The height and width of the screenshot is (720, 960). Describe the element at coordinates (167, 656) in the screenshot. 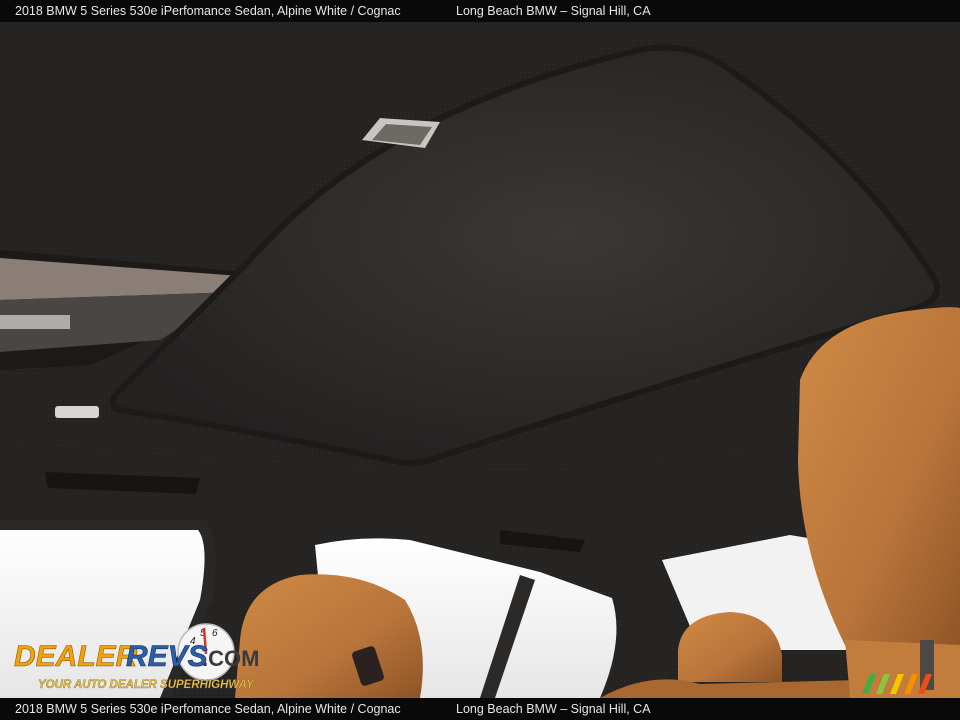

I see `svg-text: REVS` at that location.